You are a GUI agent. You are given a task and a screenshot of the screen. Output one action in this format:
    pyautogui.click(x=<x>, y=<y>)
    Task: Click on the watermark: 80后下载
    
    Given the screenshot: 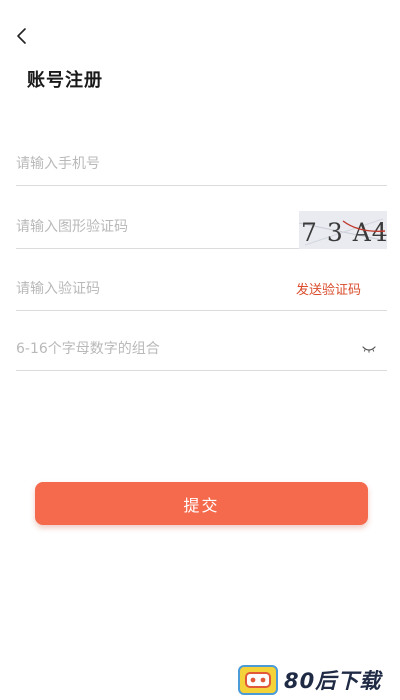 What is the action you would take?
    pyautogui.click(x=318, y=680)
    